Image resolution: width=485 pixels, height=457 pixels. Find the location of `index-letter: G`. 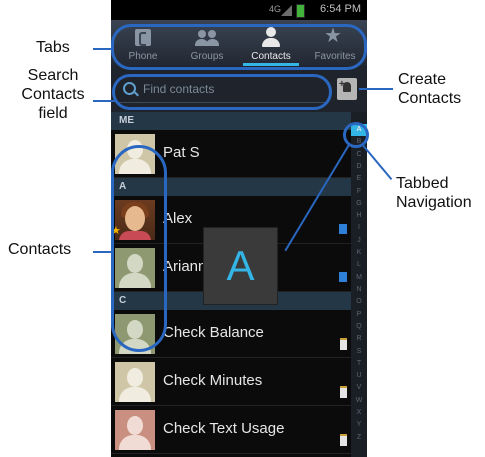

index-letter: G is located at coordinates (359, 204).